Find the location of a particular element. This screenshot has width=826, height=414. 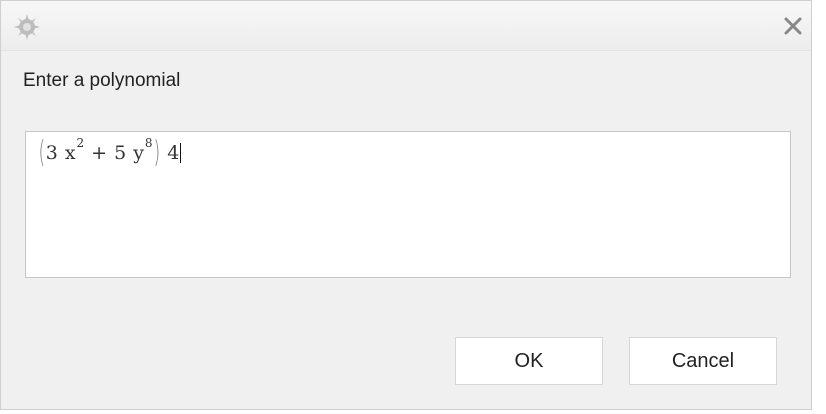

exponent-1: 2 is located at coordinates (80, 143).